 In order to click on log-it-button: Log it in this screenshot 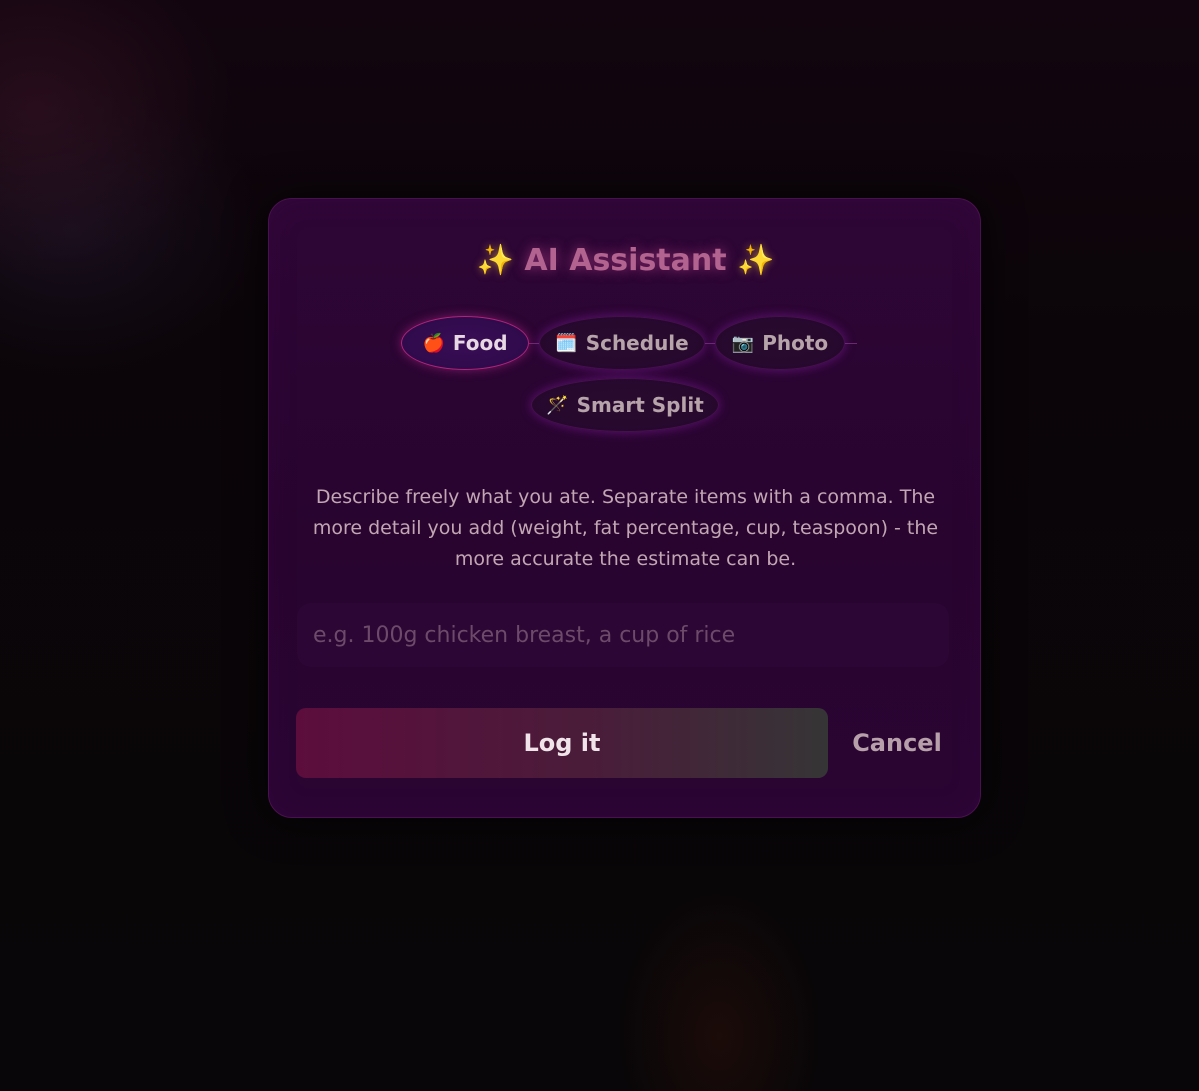, I will do `click(562, 743)`.